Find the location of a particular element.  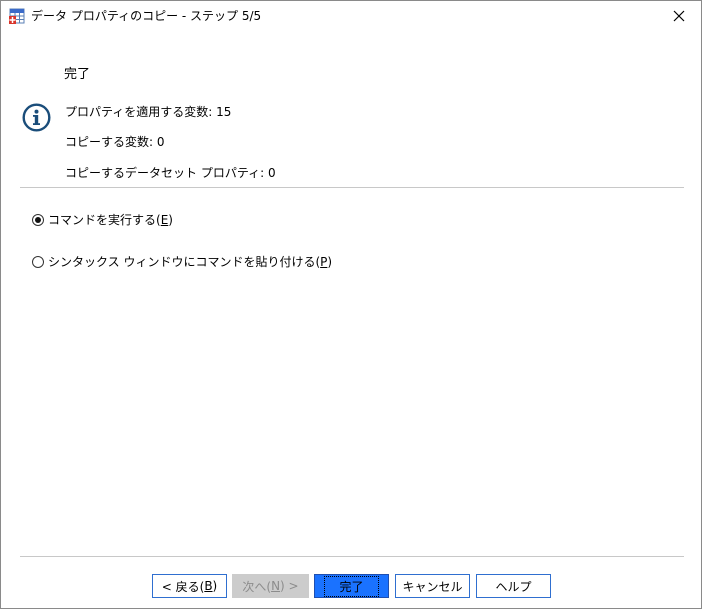

run-command-radio is located at coordinates (38, 219).